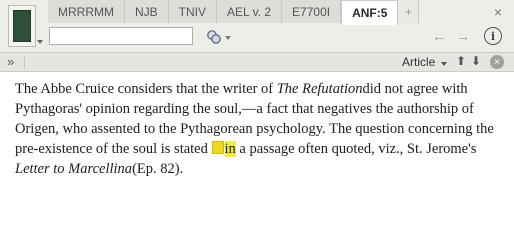 The image size is (514, 250). Describe the element at coordinates (86, 11) in the screenshot. I see `tab-mrrrmm: MRRRMM` at that location.